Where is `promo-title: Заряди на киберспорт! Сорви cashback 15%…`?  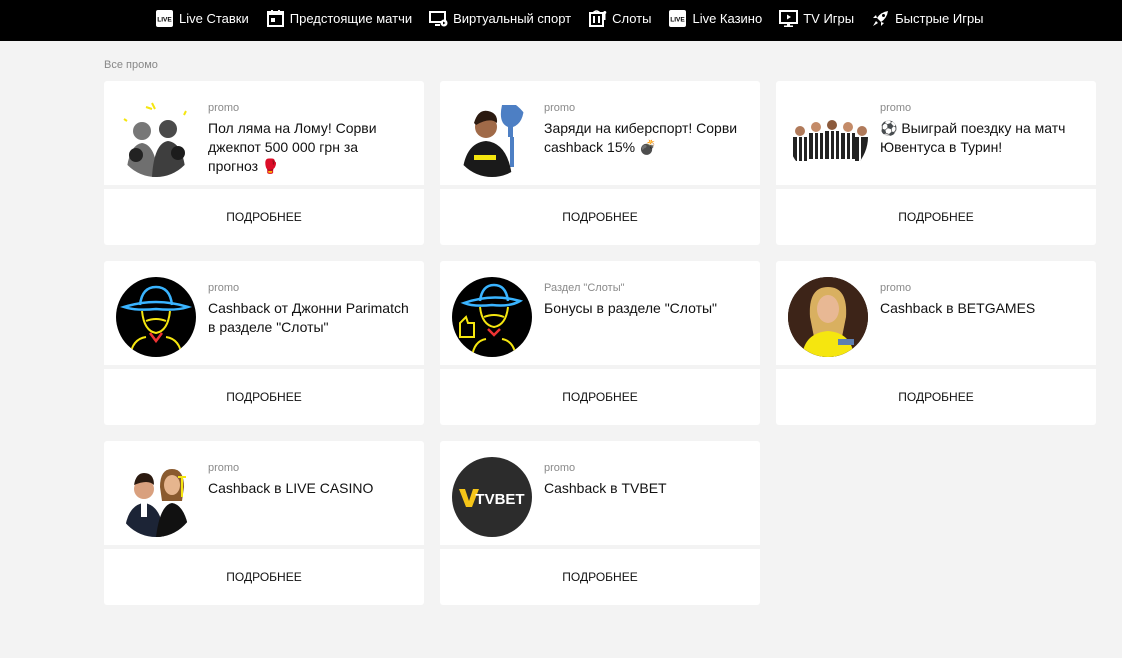 promo-title: Заряди на киберспорт! Сорви cashback 15%… is located at coordinates (641, 137).